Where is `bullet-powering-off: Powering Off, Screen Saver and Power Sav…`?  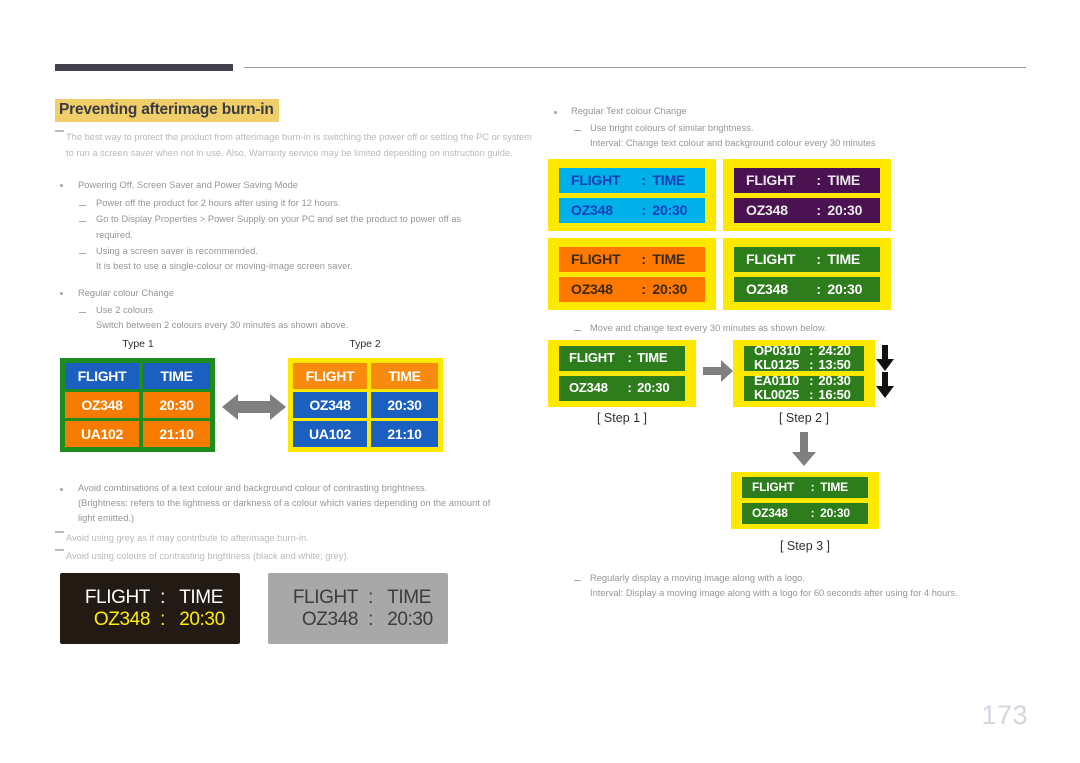 bullet-powering-off: Powering Off, Screen Saver and Power Sav… is located at coordinates (188, 185).